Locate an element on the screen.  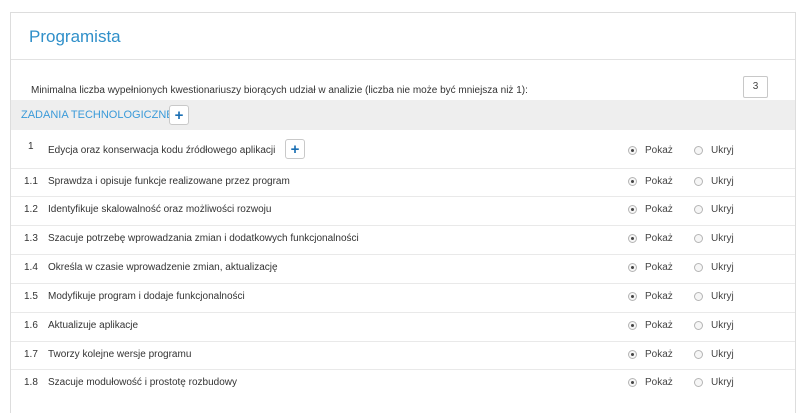
task-number: 1 is located at coordinates (31, 146).